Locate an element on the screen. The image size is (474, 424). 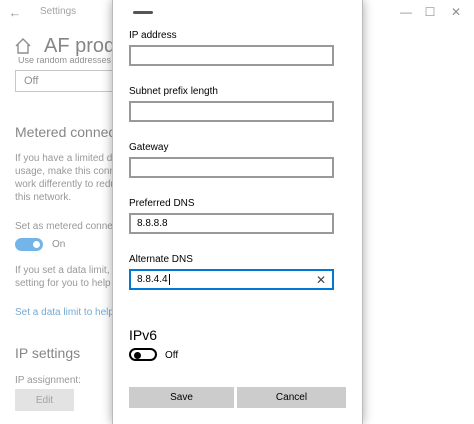
ipv6-toggle-state: Off is located at coordinates (172, 355).